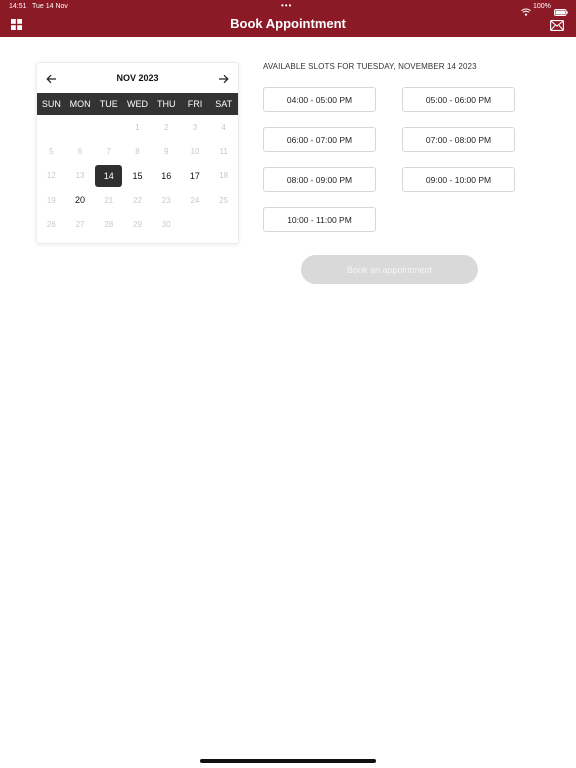 The height and width of the screenshot is (768, 576). Describe the element at coordinates (80, 104) in the screenshot. I see `weekday-mon: MON` at that location.